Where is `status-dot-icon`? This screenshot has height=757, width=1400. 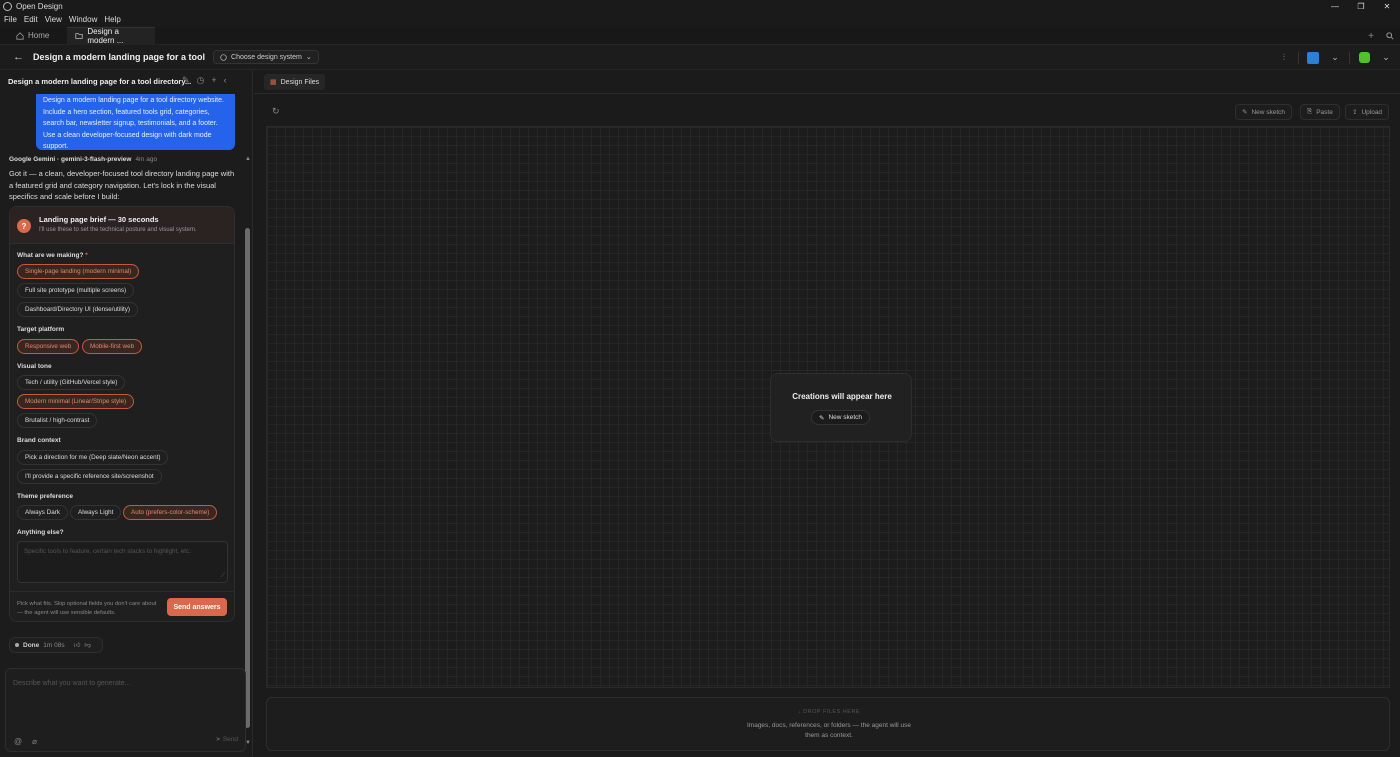 status-dot-icon is located at coordinates (17, 645).